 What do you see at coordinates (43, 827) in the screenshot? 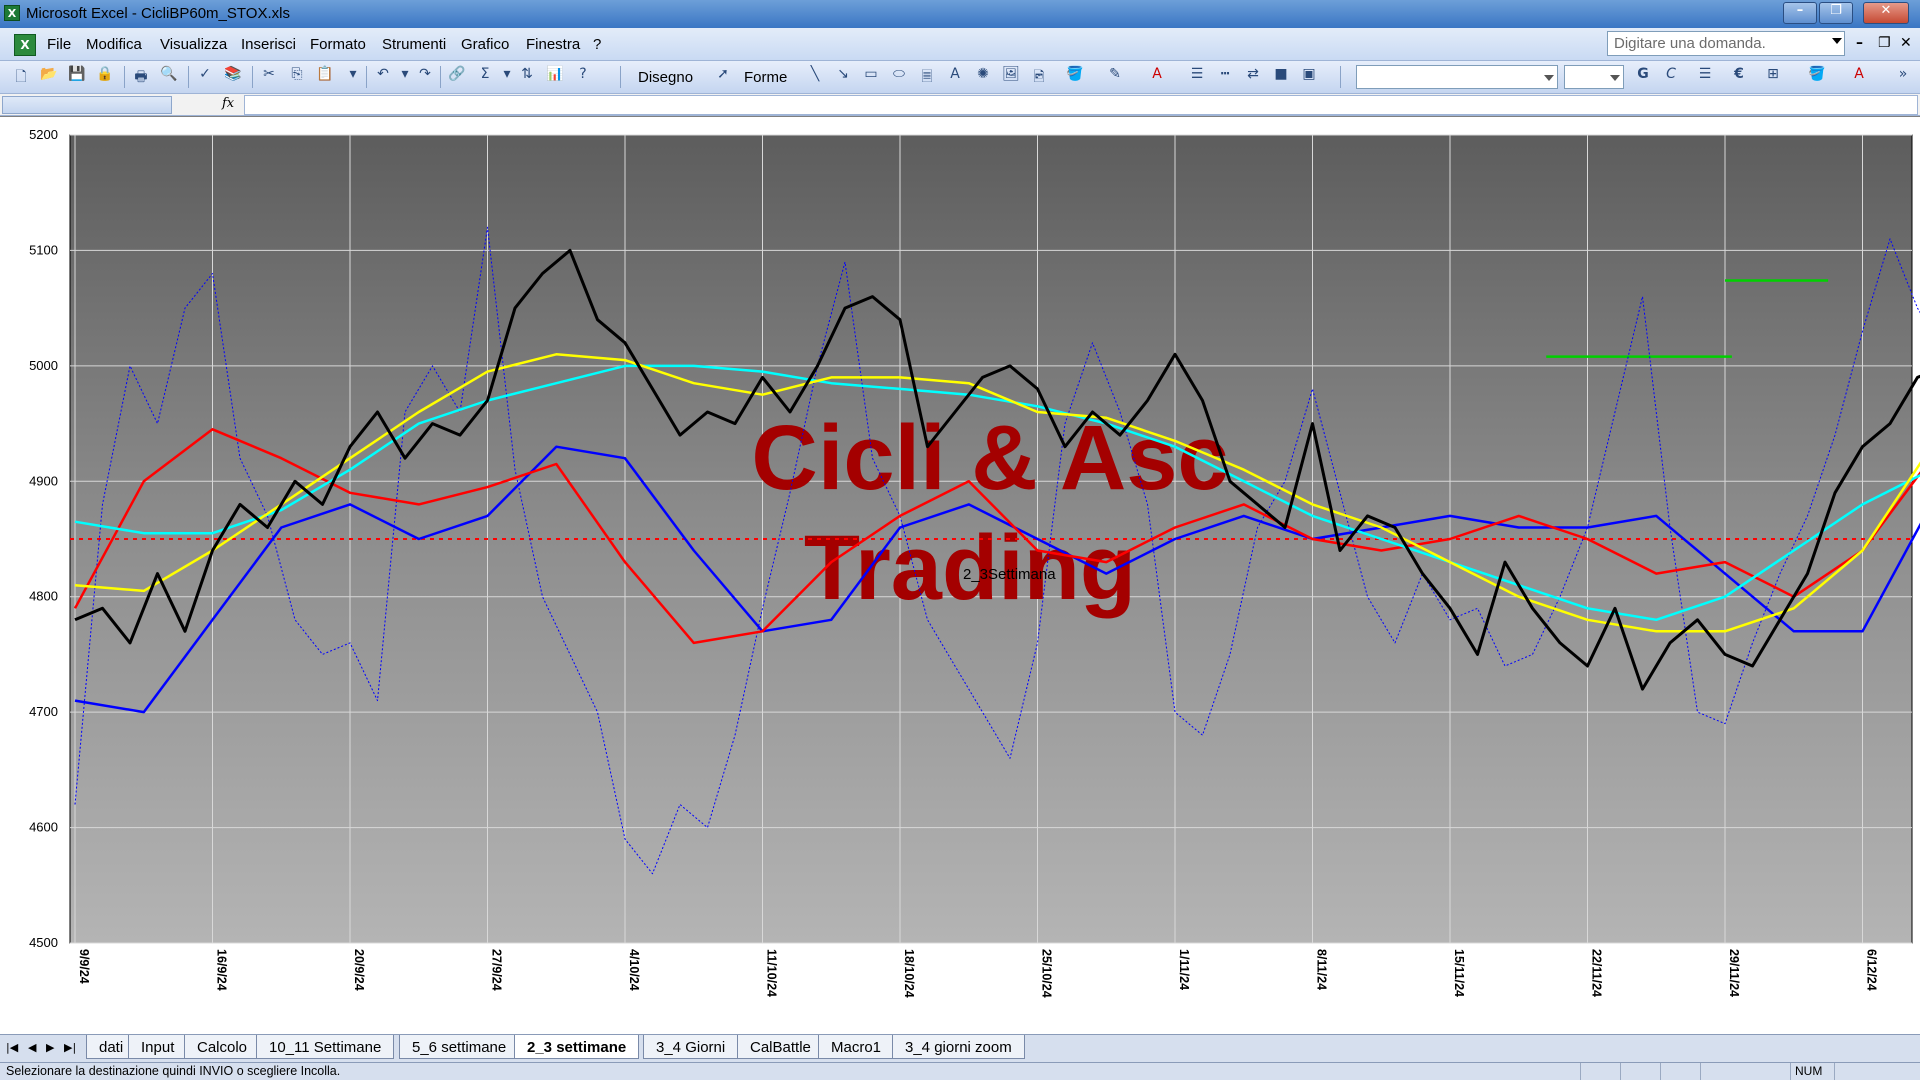
I see `y-tick-label: 4600` at bounding box center [43, 827].